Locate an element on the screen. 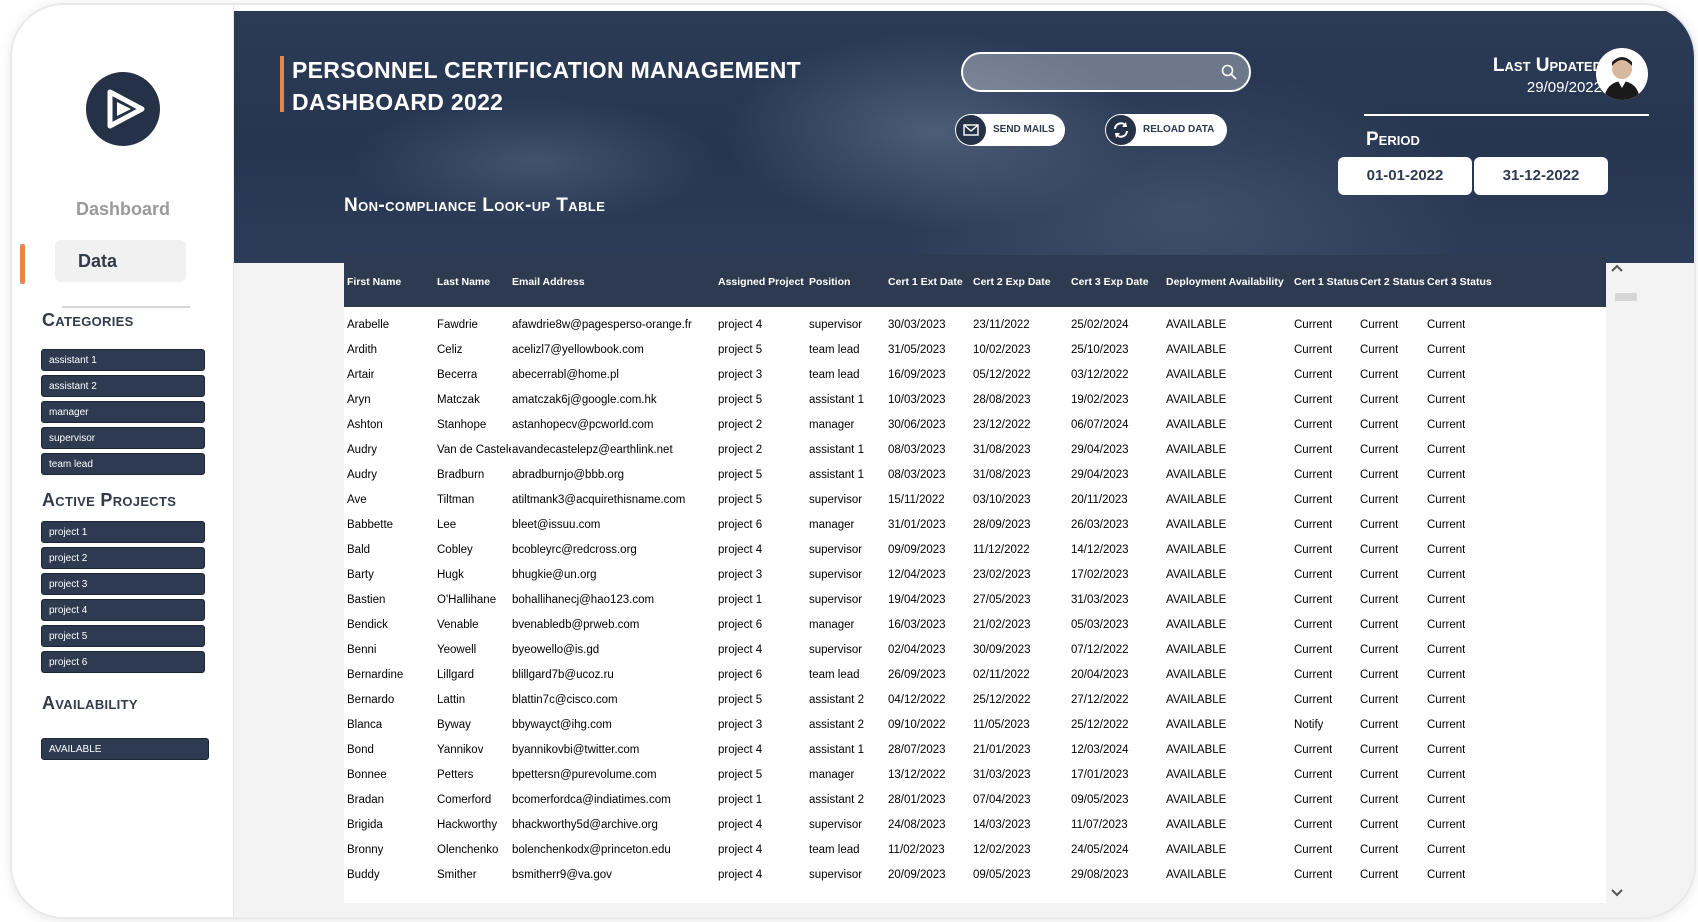 Image resolution: width=1698 pixels, height=922 pixels. send-mails-button: SEND MAILS is located at coordinates (1010, 130).